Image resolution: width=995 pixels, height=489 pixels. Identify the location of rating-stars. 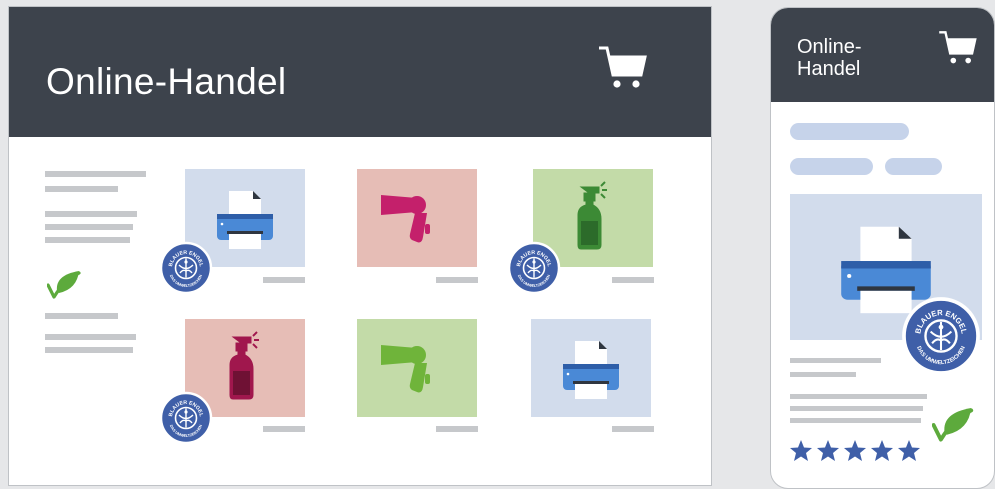
(855, 451).